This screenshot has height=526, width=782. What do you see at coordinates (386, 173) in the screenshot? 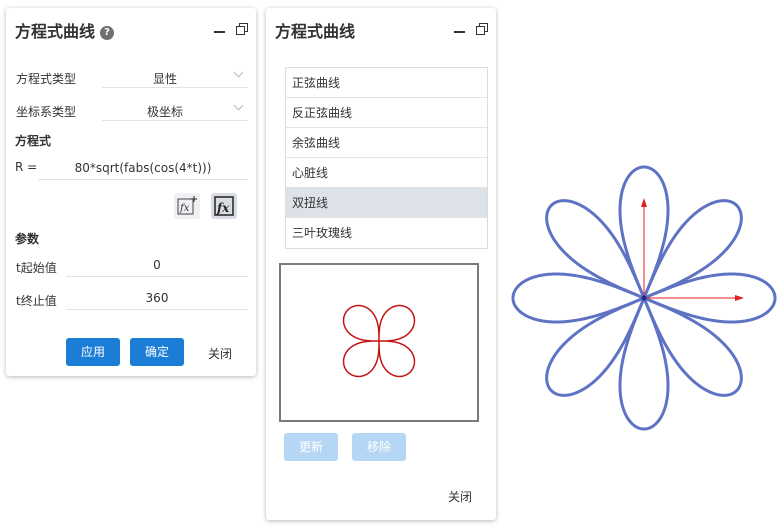
I see `curve-list-item: 心脏线` at bounding box center [386, 173].